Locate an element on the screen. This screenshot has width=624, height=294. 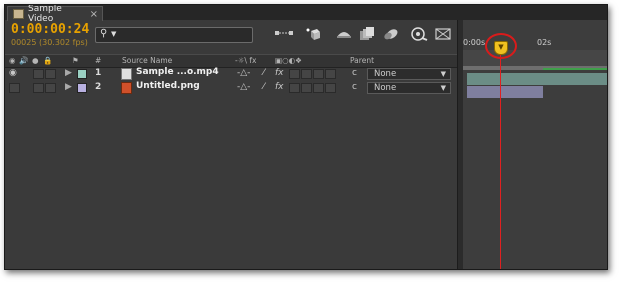
brainstorm-icon is located at coordinates (444, 34).